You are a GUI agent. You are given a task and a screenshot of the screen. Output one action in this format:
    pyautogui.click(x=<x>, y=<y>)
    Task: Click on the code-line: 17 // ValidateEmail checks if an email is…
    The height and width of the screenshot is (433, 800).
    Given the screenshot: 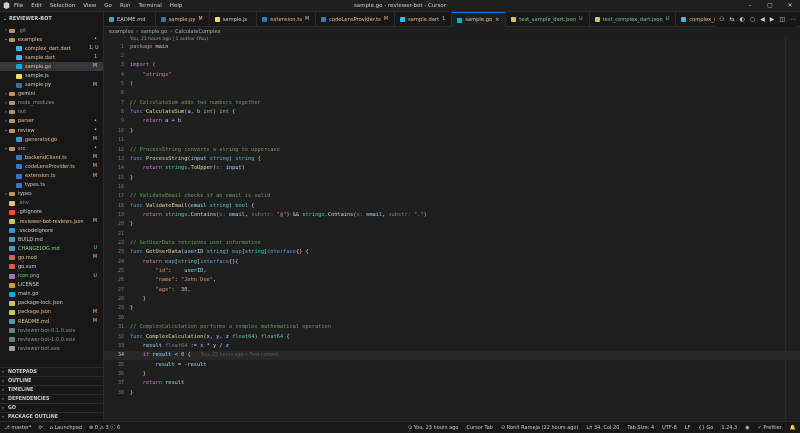 What is the action you would take?
    pyautogui.click(x=452, y=196)
    